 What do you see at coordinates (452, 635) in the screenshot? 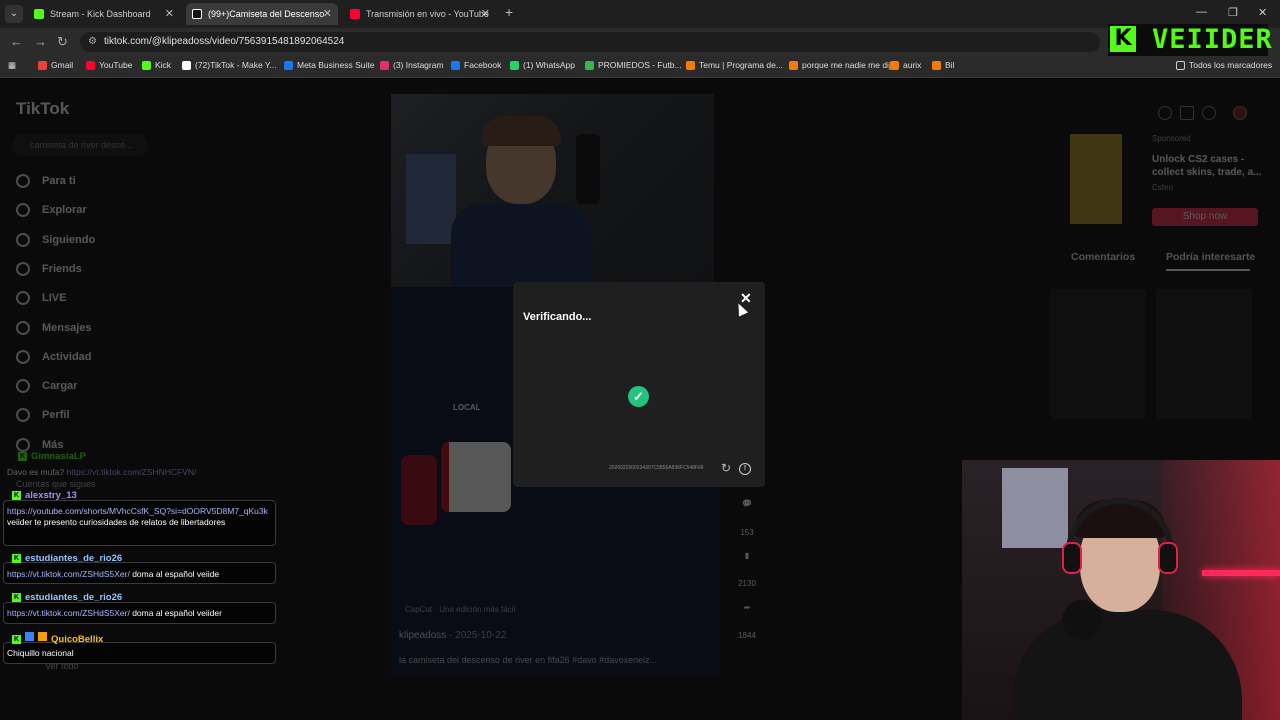
I see `video-author: klipeadoss · 2025-10-22` at bounding box center [452, 635].